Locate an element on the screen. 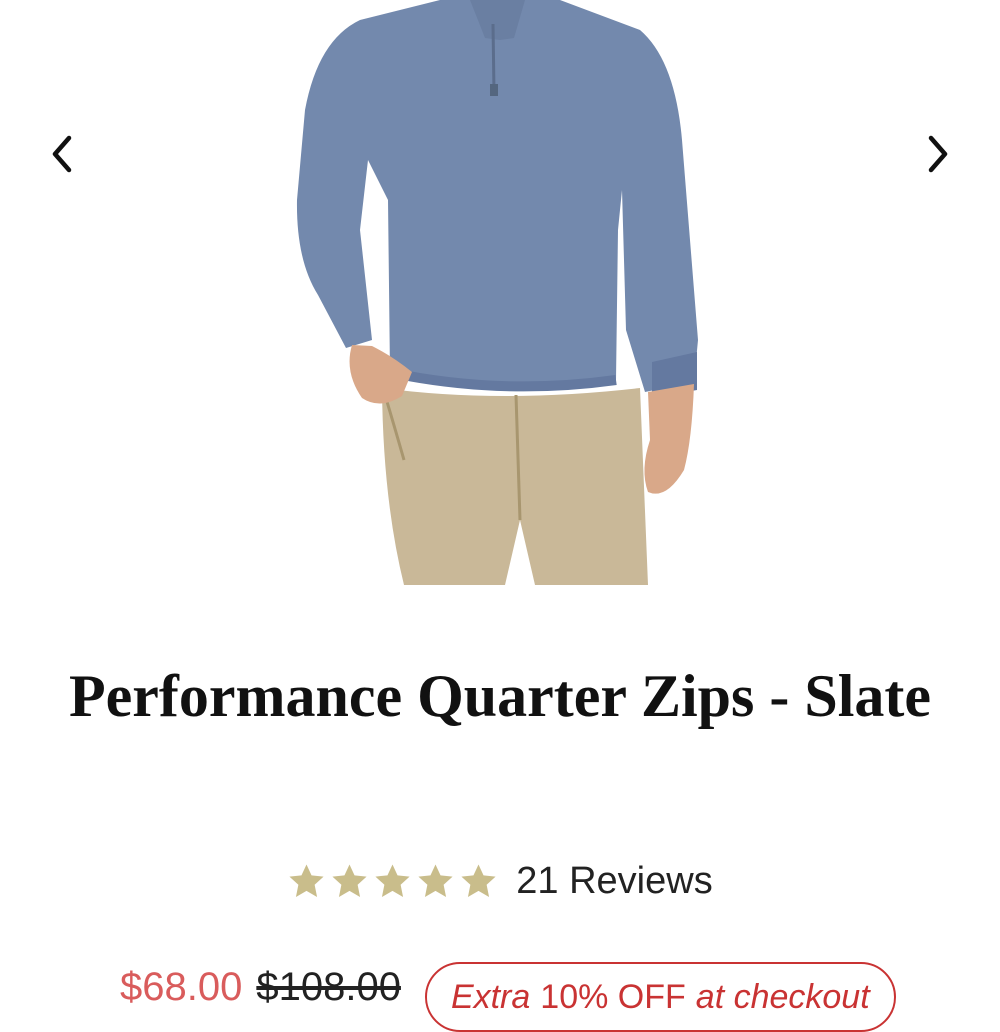  promo-prefix: Extra is located at coordinates (490, 996).